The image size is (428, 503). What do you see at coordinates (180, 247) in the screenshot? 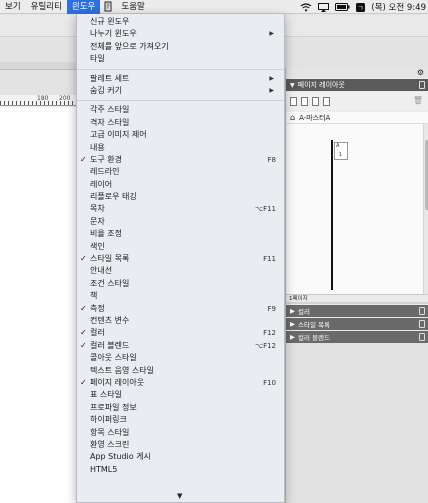
I see `menu-item: 색인` at bounding box center [180, 247].